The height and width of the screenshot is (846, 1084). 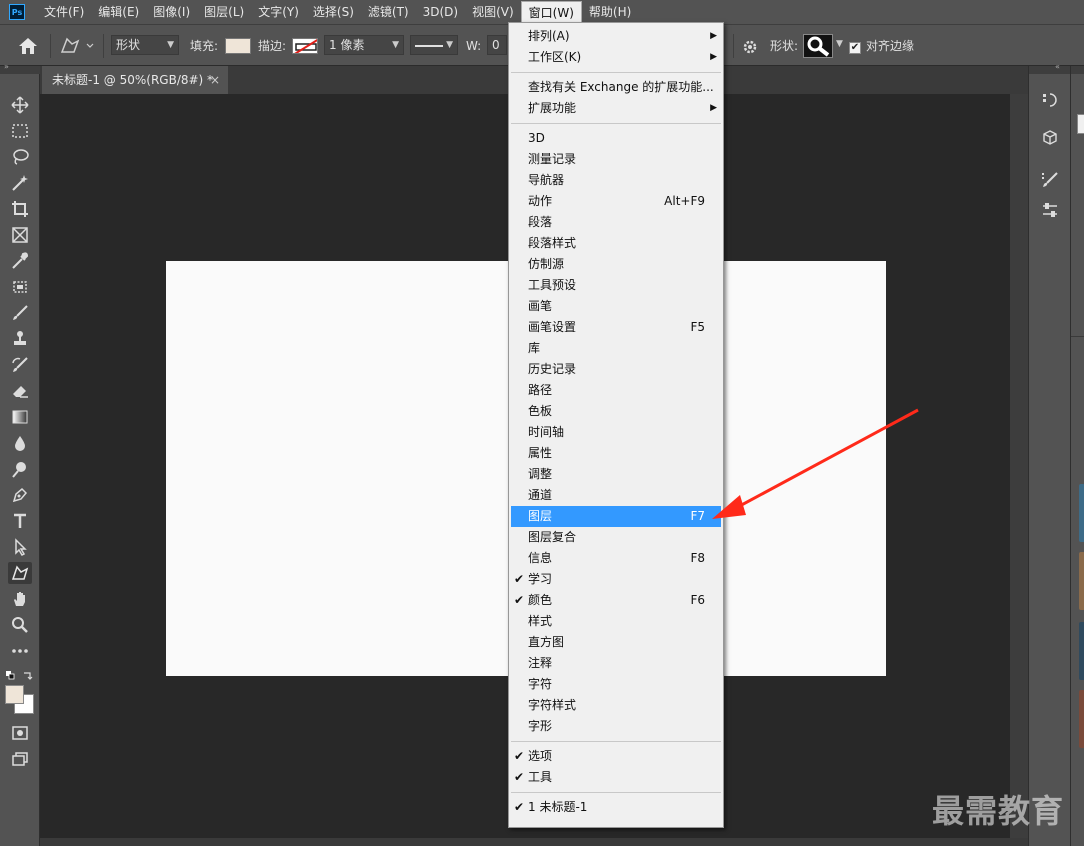 I want to click on menu-item: 文件(F), so click(x=64, y=12).